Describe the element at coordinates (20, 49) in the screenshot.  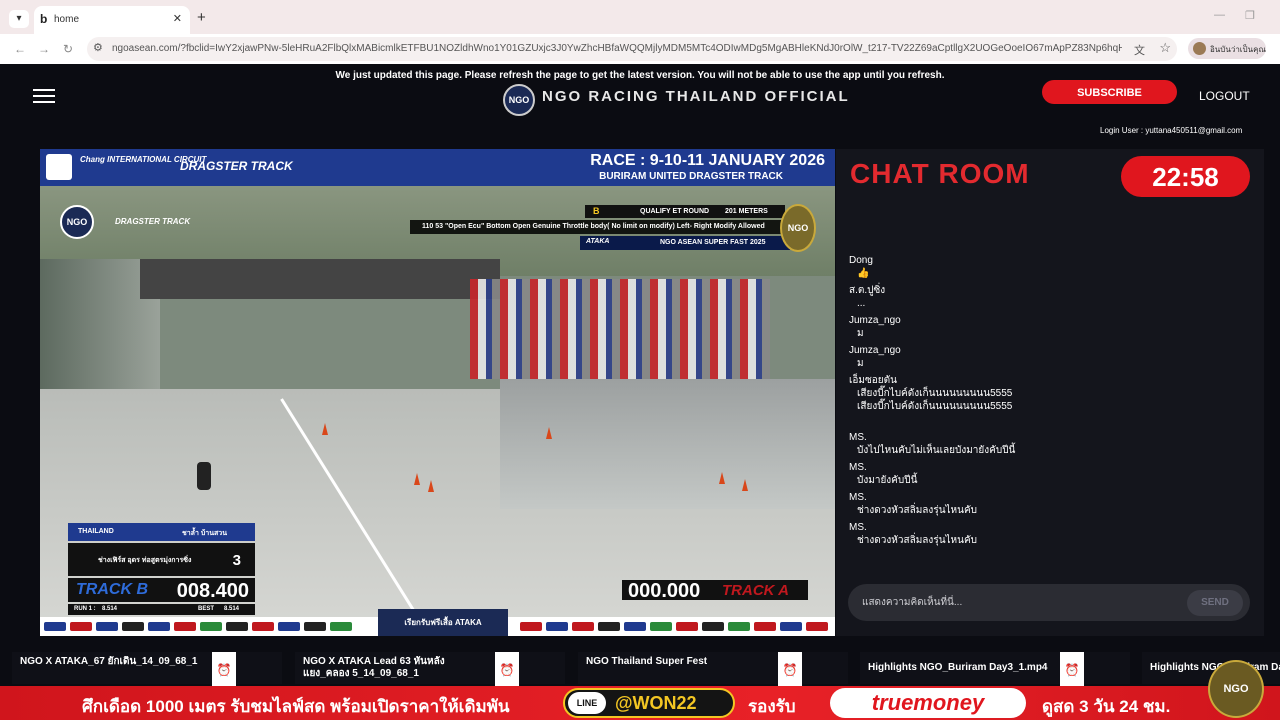
I see `back-icon: ←` at that location.